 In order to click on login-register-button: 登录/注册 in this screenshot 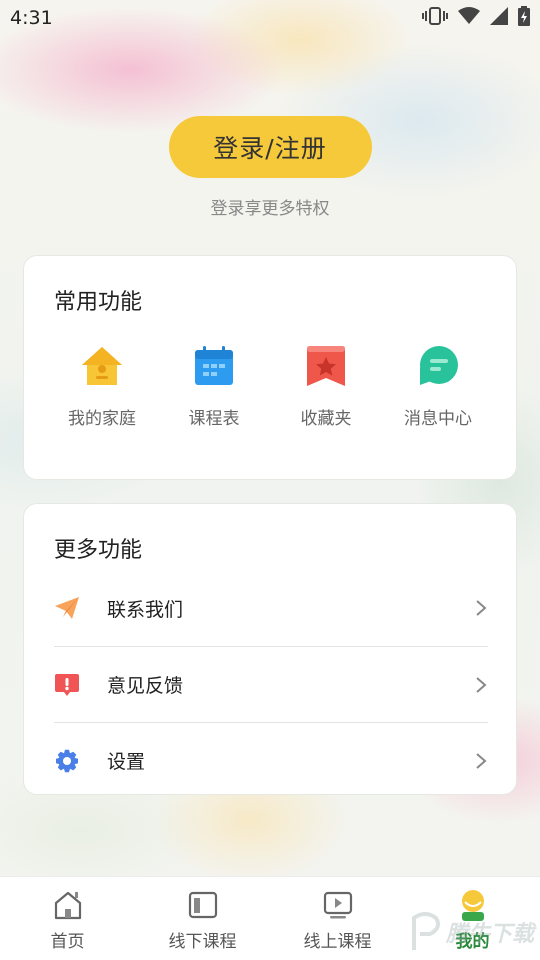, I will do `click(270, 147)`.